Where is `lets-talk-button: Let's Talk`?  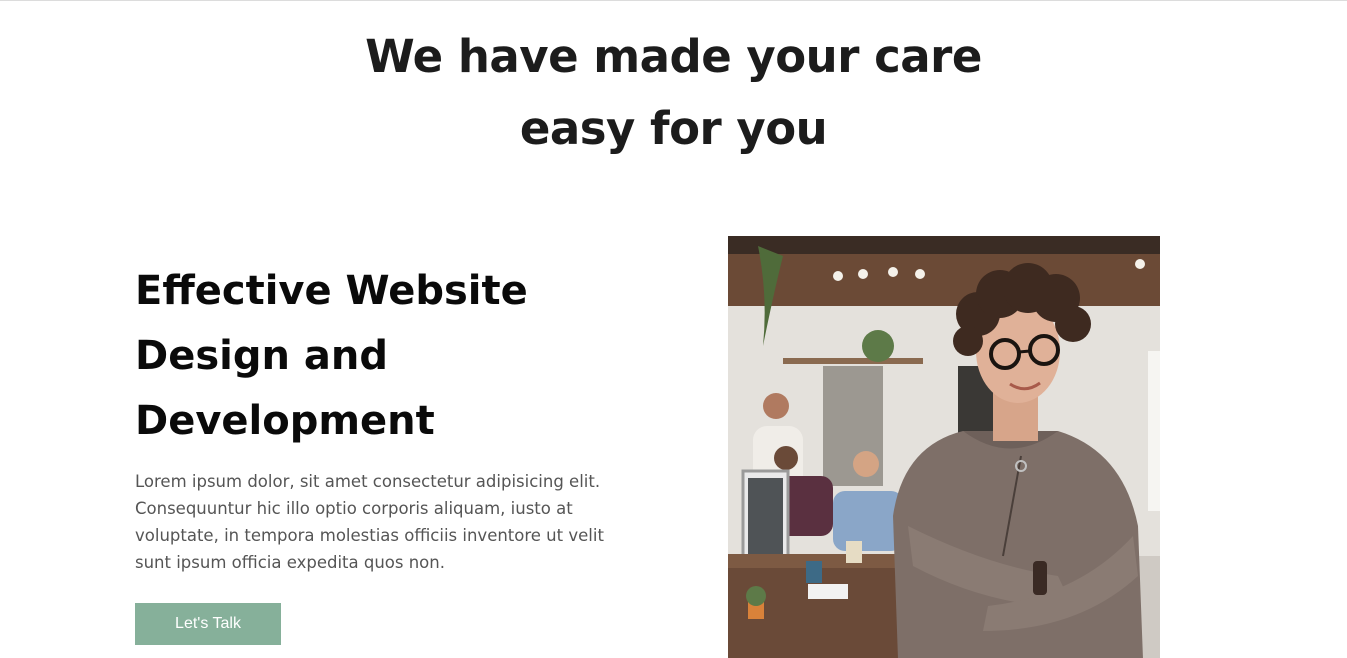
lets-talk-button: Let's Talk is located at coordinates (208, 624).